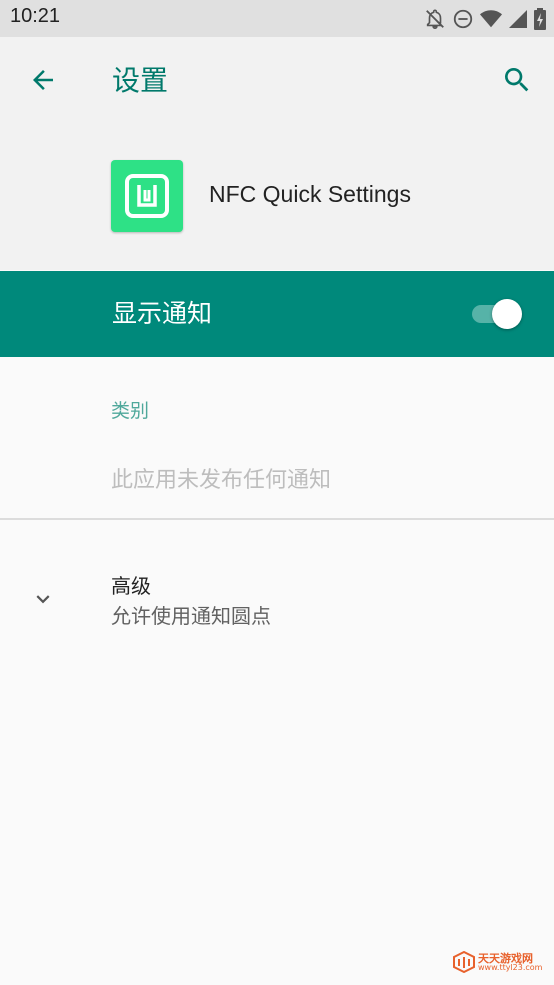 The image size is (554, 985). What do you see at coordinates (147, 196) in the screenshot?
I see `nfc-app-icon` at bounding box center [147, 196].